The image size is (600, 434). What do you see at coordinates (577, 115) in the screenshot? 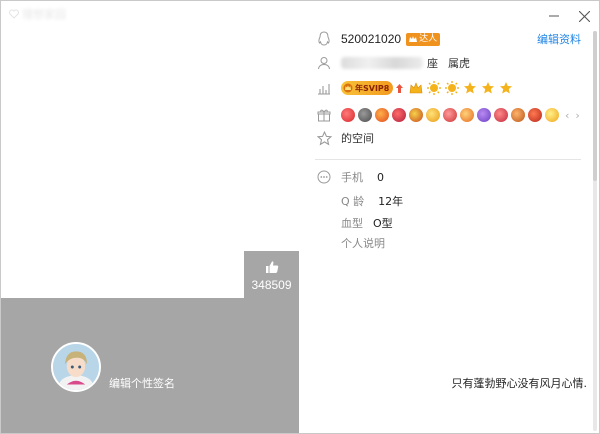
I see `pager-next-icon: ›` at bounding box center [577, 115].